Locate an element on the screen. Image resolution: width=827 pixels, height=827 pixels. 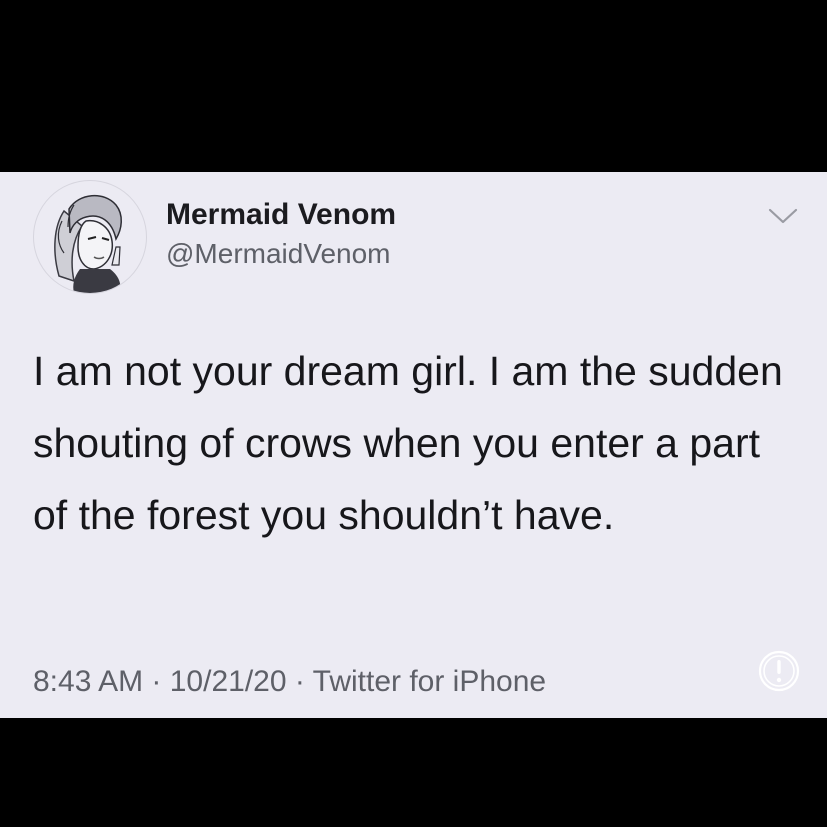
display-name: Mermaid Venom is located at coordinates (281, 215).